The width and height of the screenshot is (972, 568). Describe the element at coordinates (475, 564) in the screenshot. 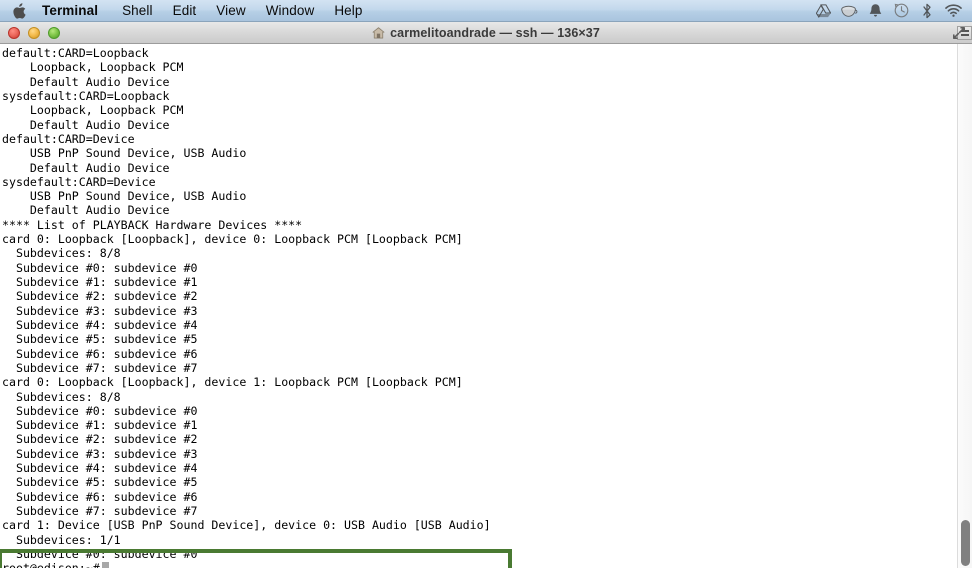

I see `shell-prompt: root@edison:~#` at that location.